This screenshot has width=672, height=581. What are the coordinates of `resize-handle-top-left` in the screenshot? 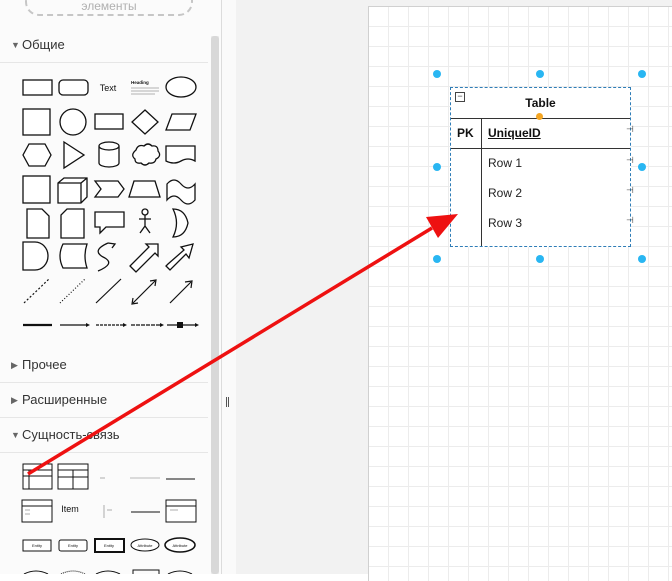 It's located at (437, 74).